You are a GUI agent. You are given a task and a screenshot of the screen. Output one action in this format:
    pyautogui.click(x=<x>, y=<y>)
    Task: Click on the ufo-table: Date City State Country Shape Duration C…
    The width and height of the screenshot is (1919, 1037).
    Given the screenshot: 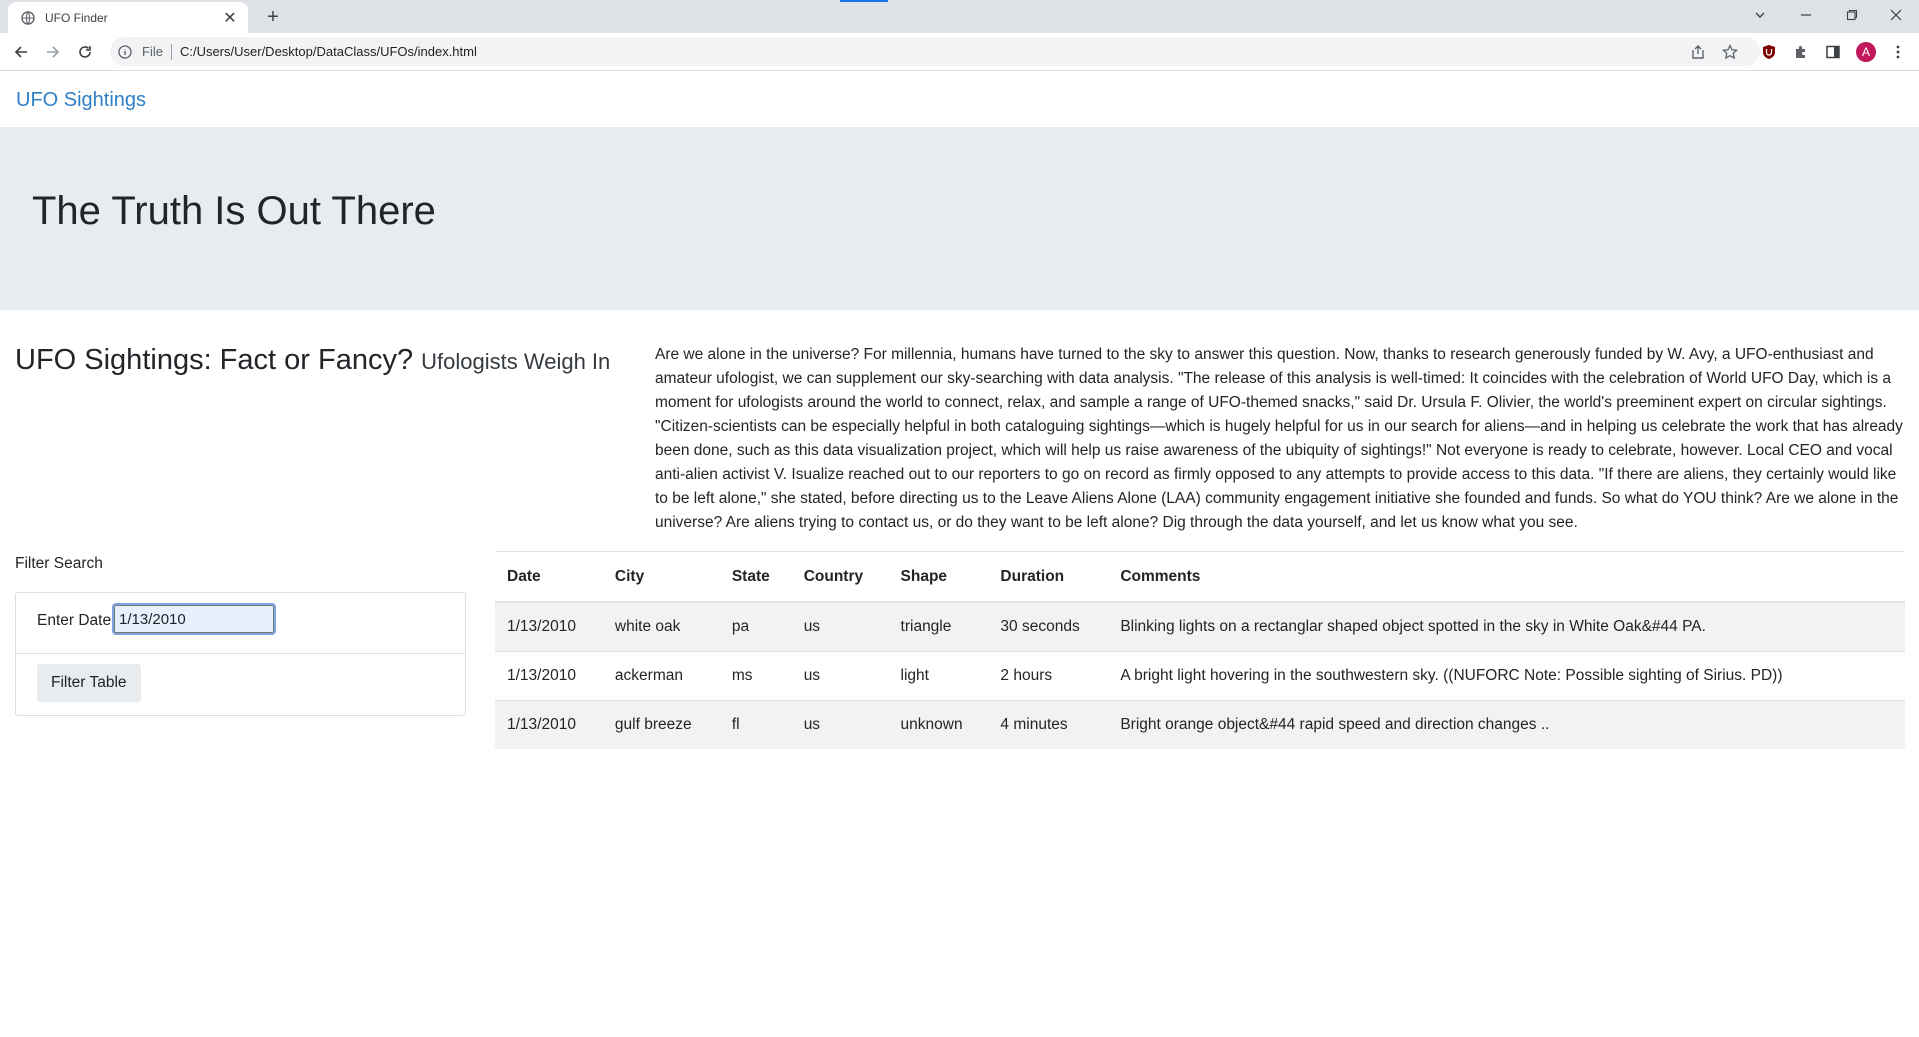 What is the action you would take?
    pyautogui.click(x=1200, y=650)
    